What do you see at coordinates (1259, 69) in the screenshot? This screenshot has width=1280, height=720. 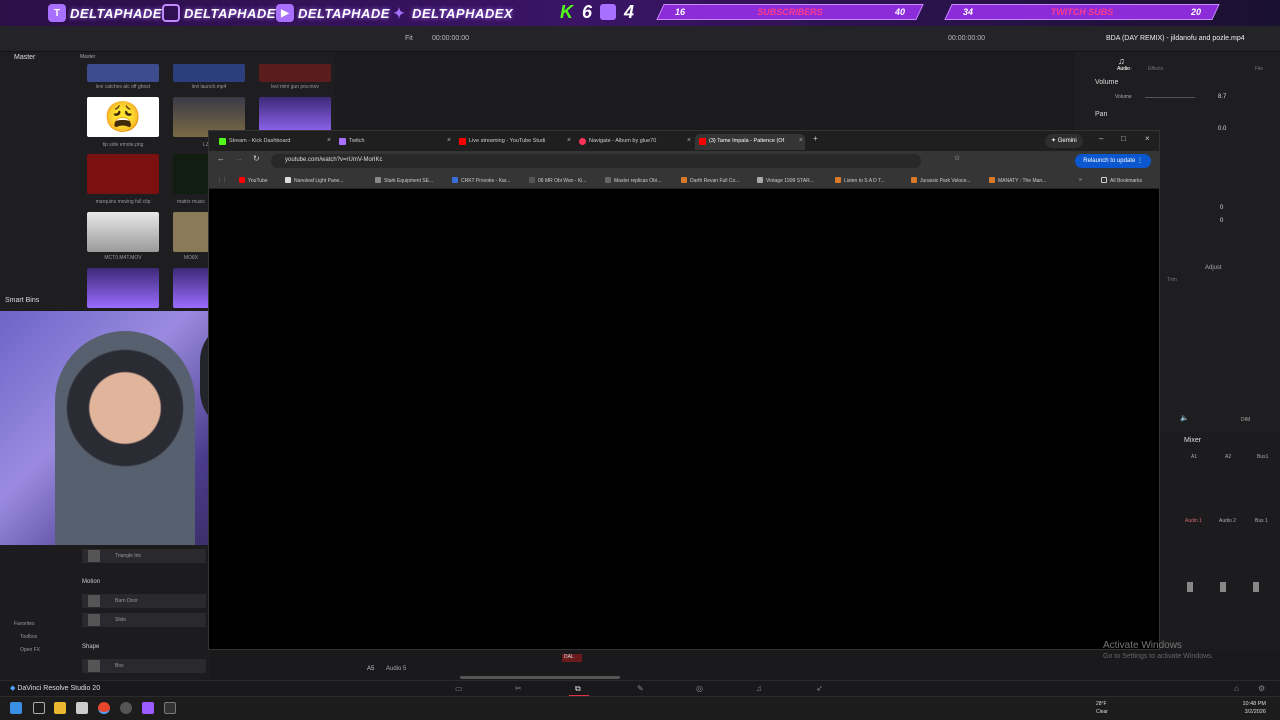 I see `tab-file: File` at bounding box center [1259, 69].